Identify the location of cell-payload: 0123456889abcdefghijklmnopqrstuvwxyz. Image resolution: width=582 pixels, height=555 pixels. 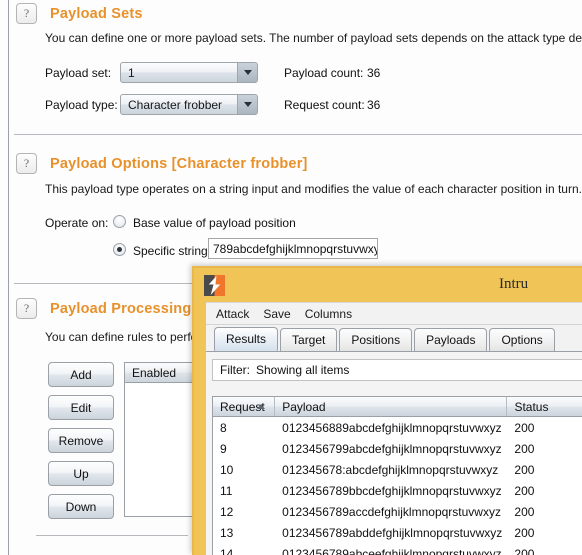
(392, 427).